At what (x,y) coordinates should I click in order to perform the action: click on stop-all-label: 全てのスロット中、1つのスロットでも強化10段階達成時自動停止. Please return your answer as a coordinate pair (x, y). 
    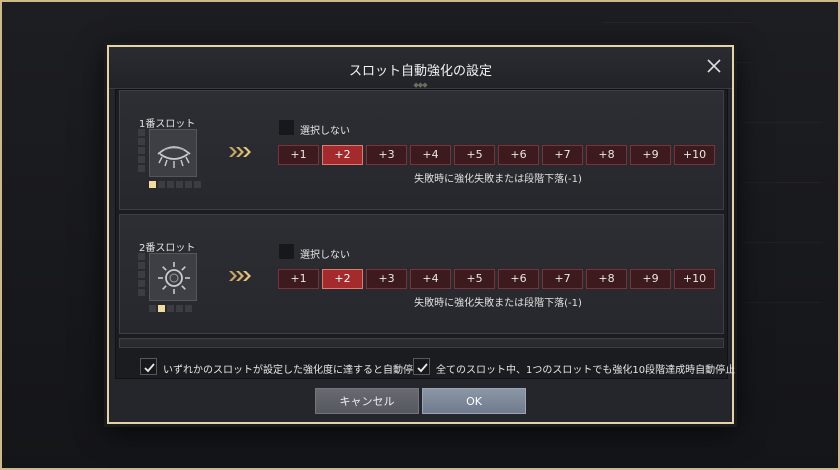
    Looking at the image, I should click on (586, 370).